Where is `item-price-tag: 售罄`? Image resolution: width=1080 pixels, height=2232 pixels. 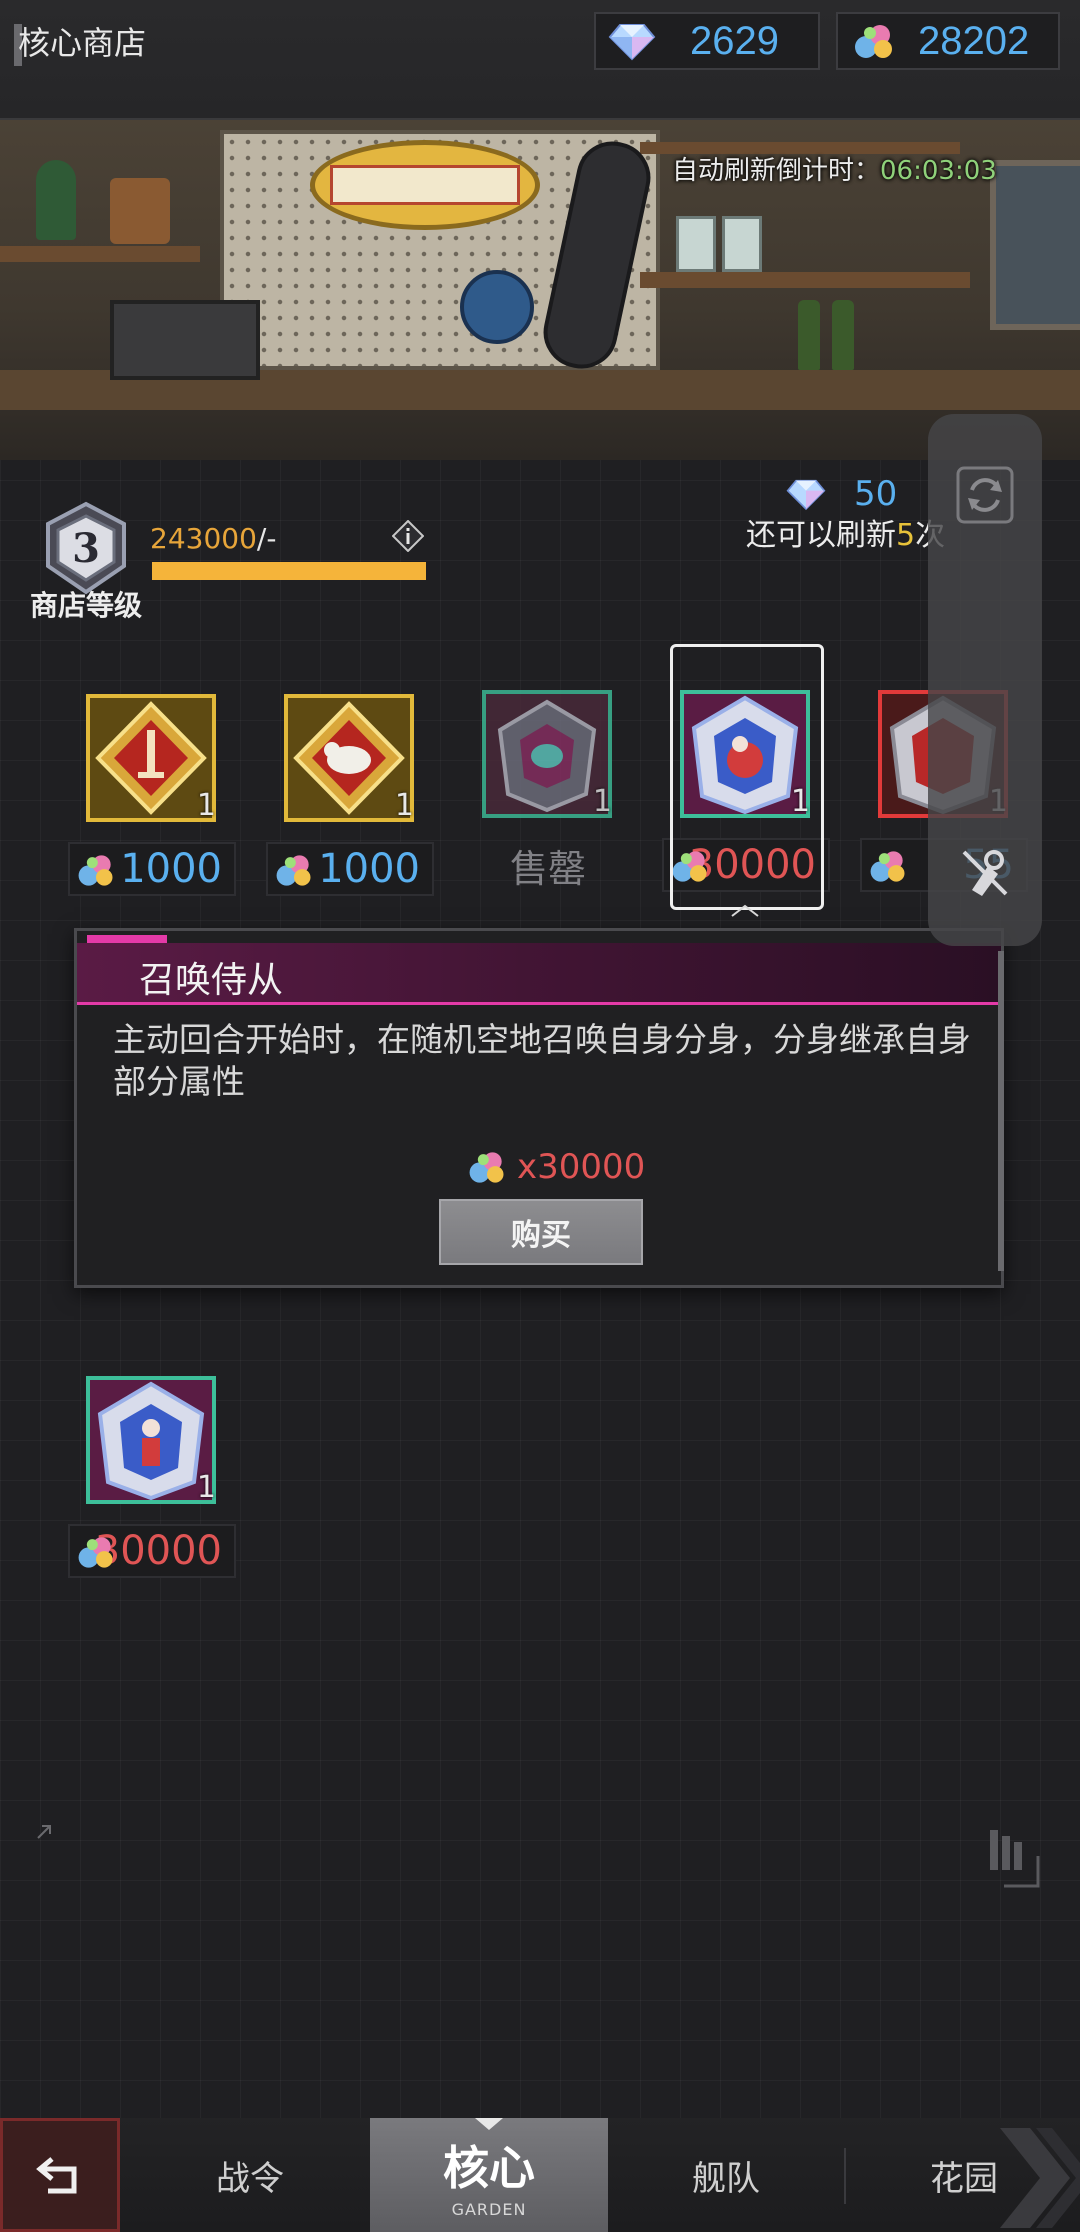
item-price-tag: 售罄 is located at coordinates (548, 865).